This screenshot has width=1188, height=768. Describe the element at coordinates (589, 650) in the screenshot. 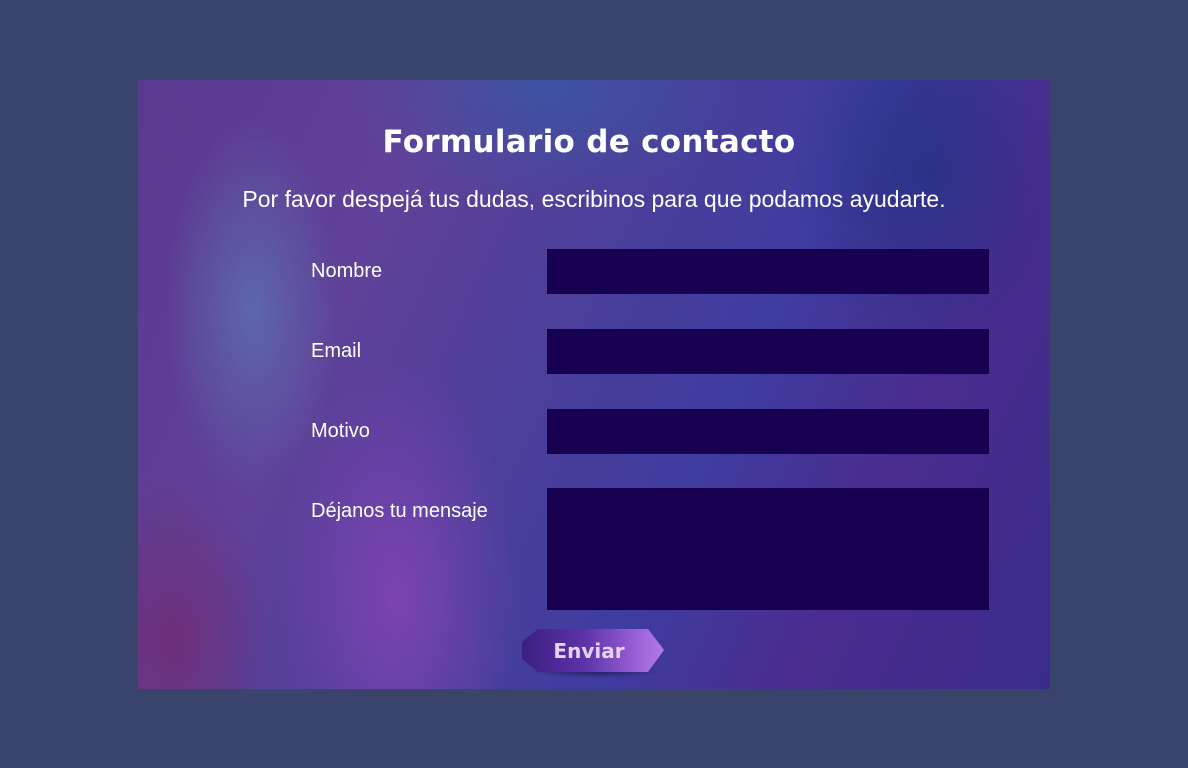

I see `submit-button-label: Enviar` at that location.